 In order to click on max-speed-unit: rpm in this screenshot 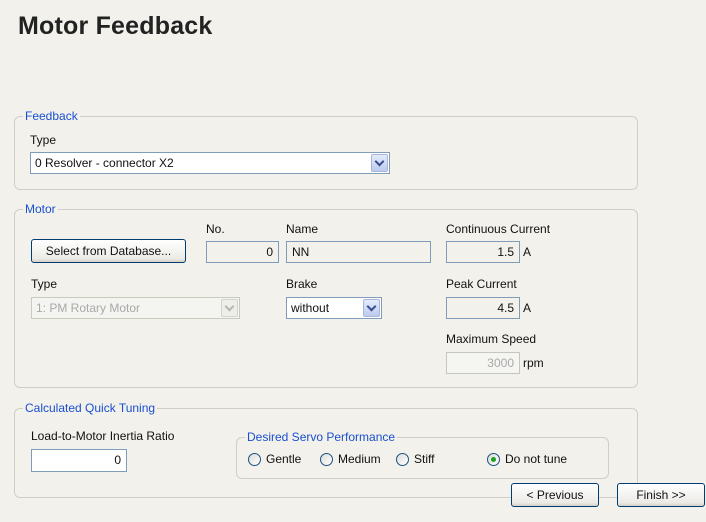, I will do `click(533, 363)`.